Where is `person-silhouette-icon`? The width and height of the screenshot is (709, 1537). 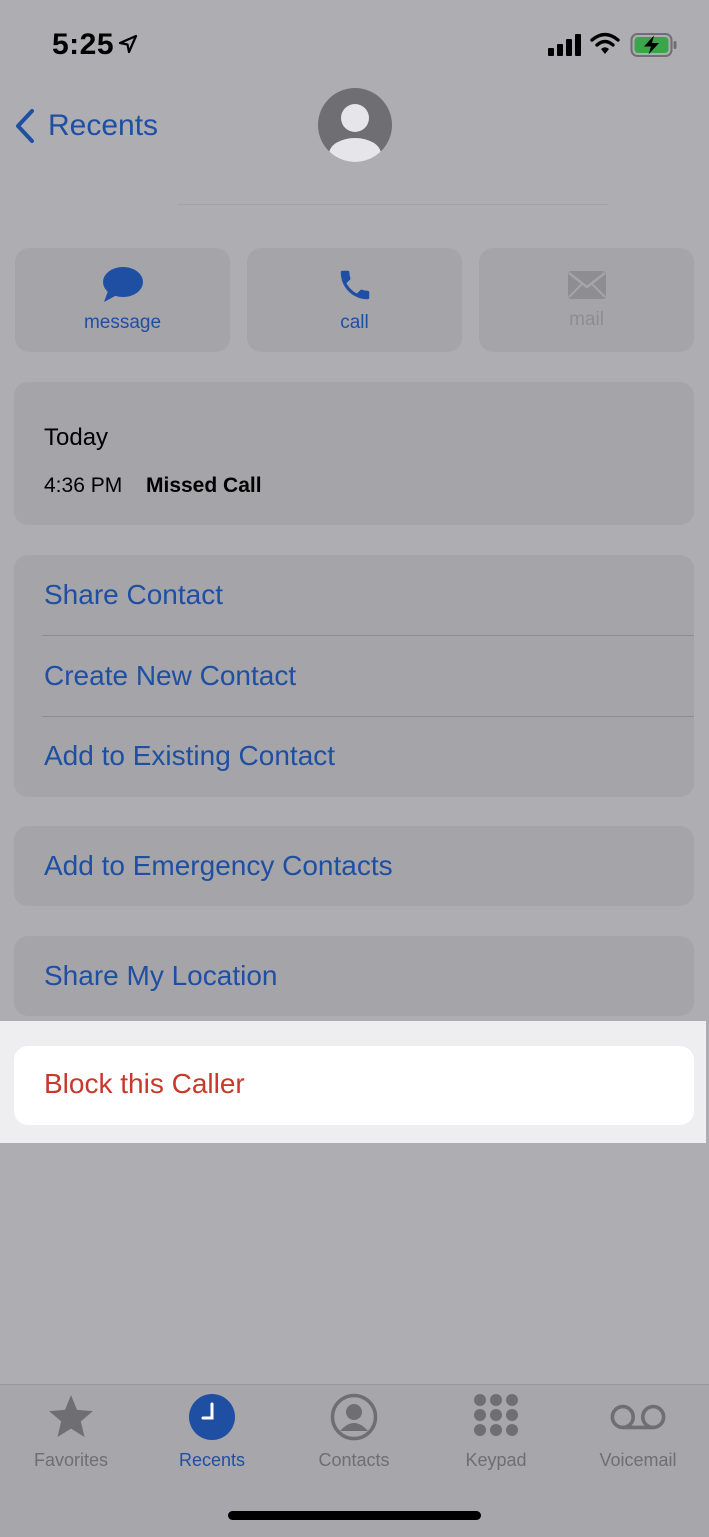 person-silhouette-icon is located at coordinates (355, 133).